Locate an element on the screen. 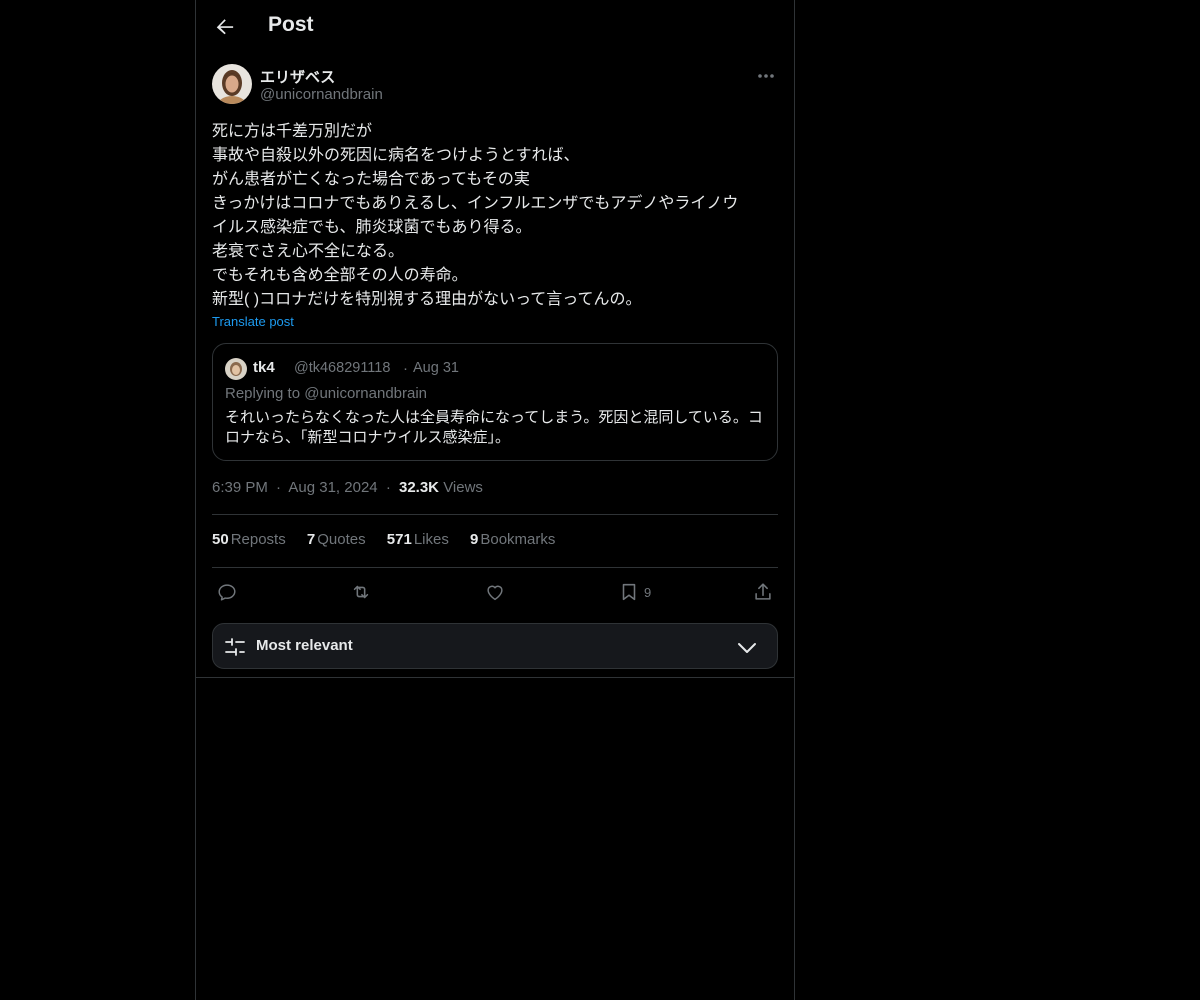 Image resolution: width=1200 pixels, height=1000 pixels. post-stats: 50 Reposts 7 Quotes 571 Likes 9 Bookmarks is located at coordinates (392, 539).